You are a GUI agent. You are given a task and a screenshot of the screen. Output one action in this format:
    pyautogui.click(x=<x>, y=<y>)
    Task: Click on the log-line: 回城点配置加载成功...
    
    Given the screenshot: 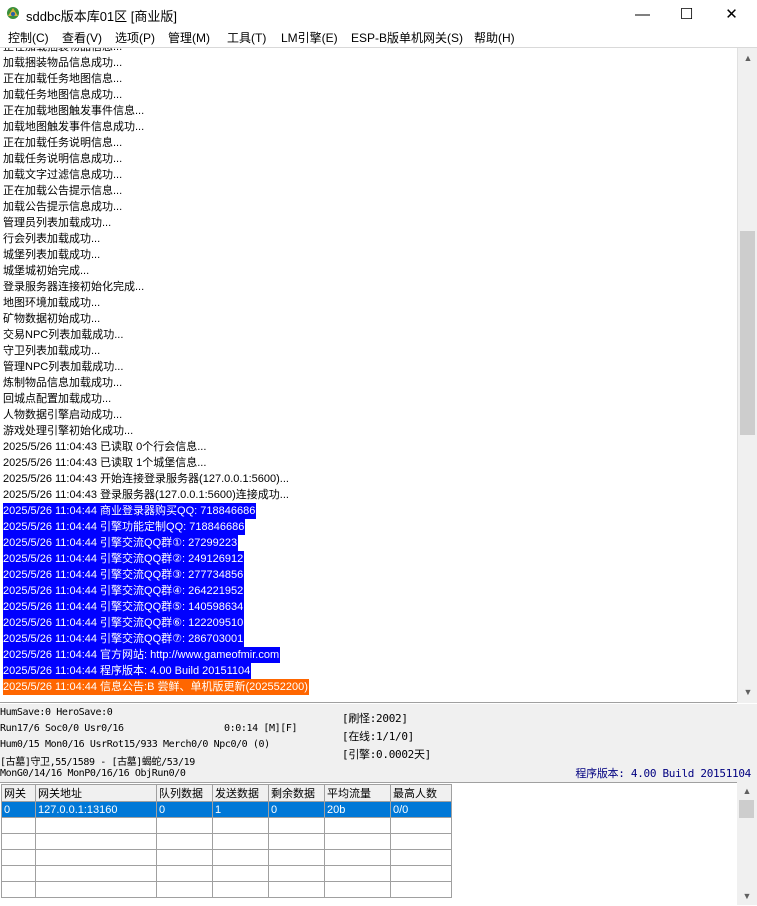 What is the action you would take?
    pyautogui.click(x=57, y=399)
    